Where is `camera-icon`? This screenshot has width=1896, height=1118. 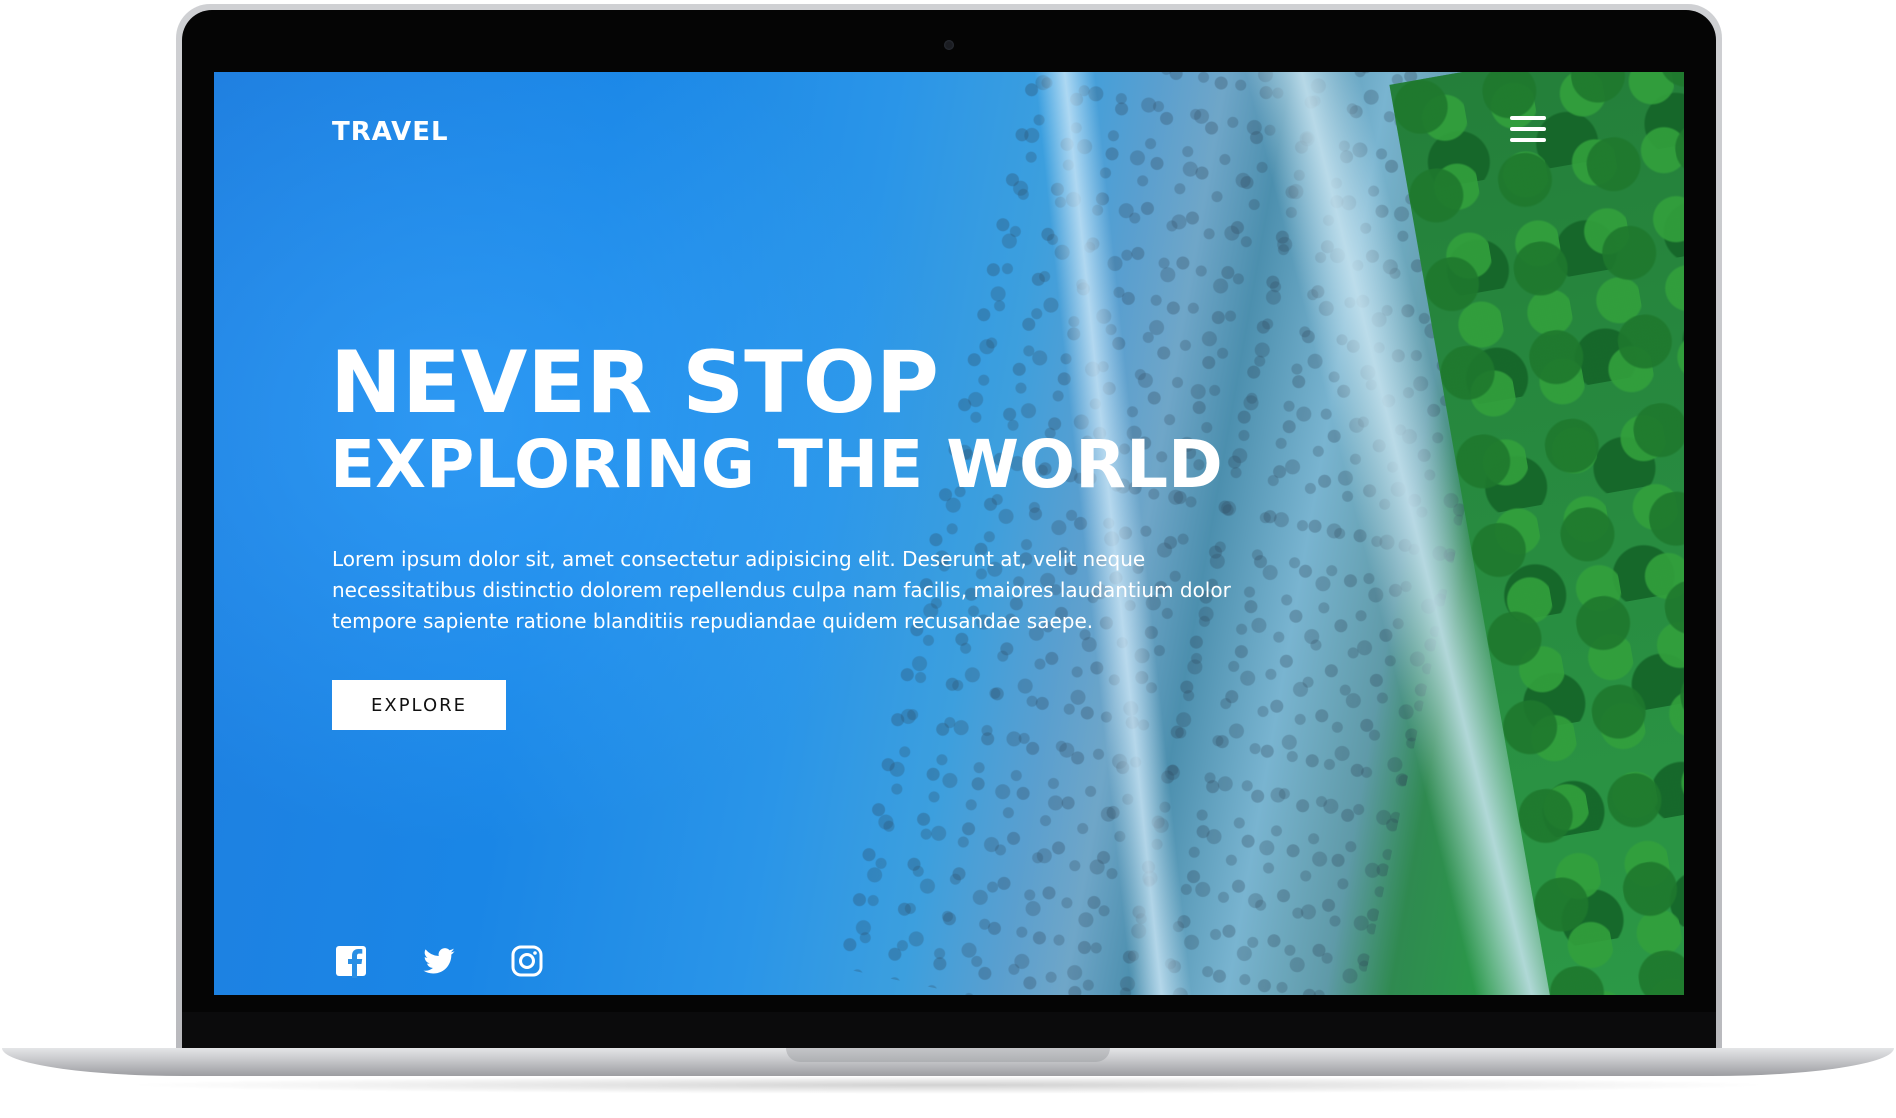 camera-icon is located at coordinates (949, 45).